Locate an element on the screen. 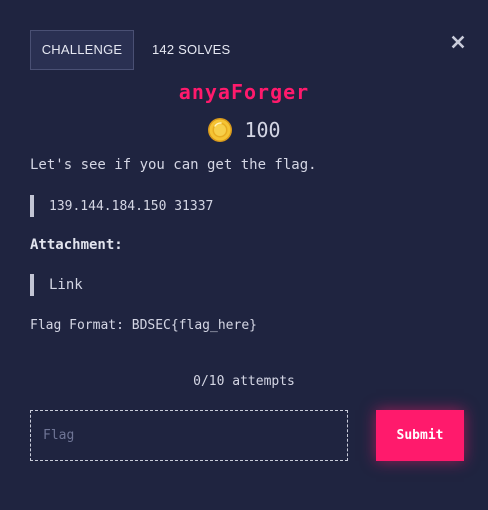  close-icon is located at coordinates (458, 42).